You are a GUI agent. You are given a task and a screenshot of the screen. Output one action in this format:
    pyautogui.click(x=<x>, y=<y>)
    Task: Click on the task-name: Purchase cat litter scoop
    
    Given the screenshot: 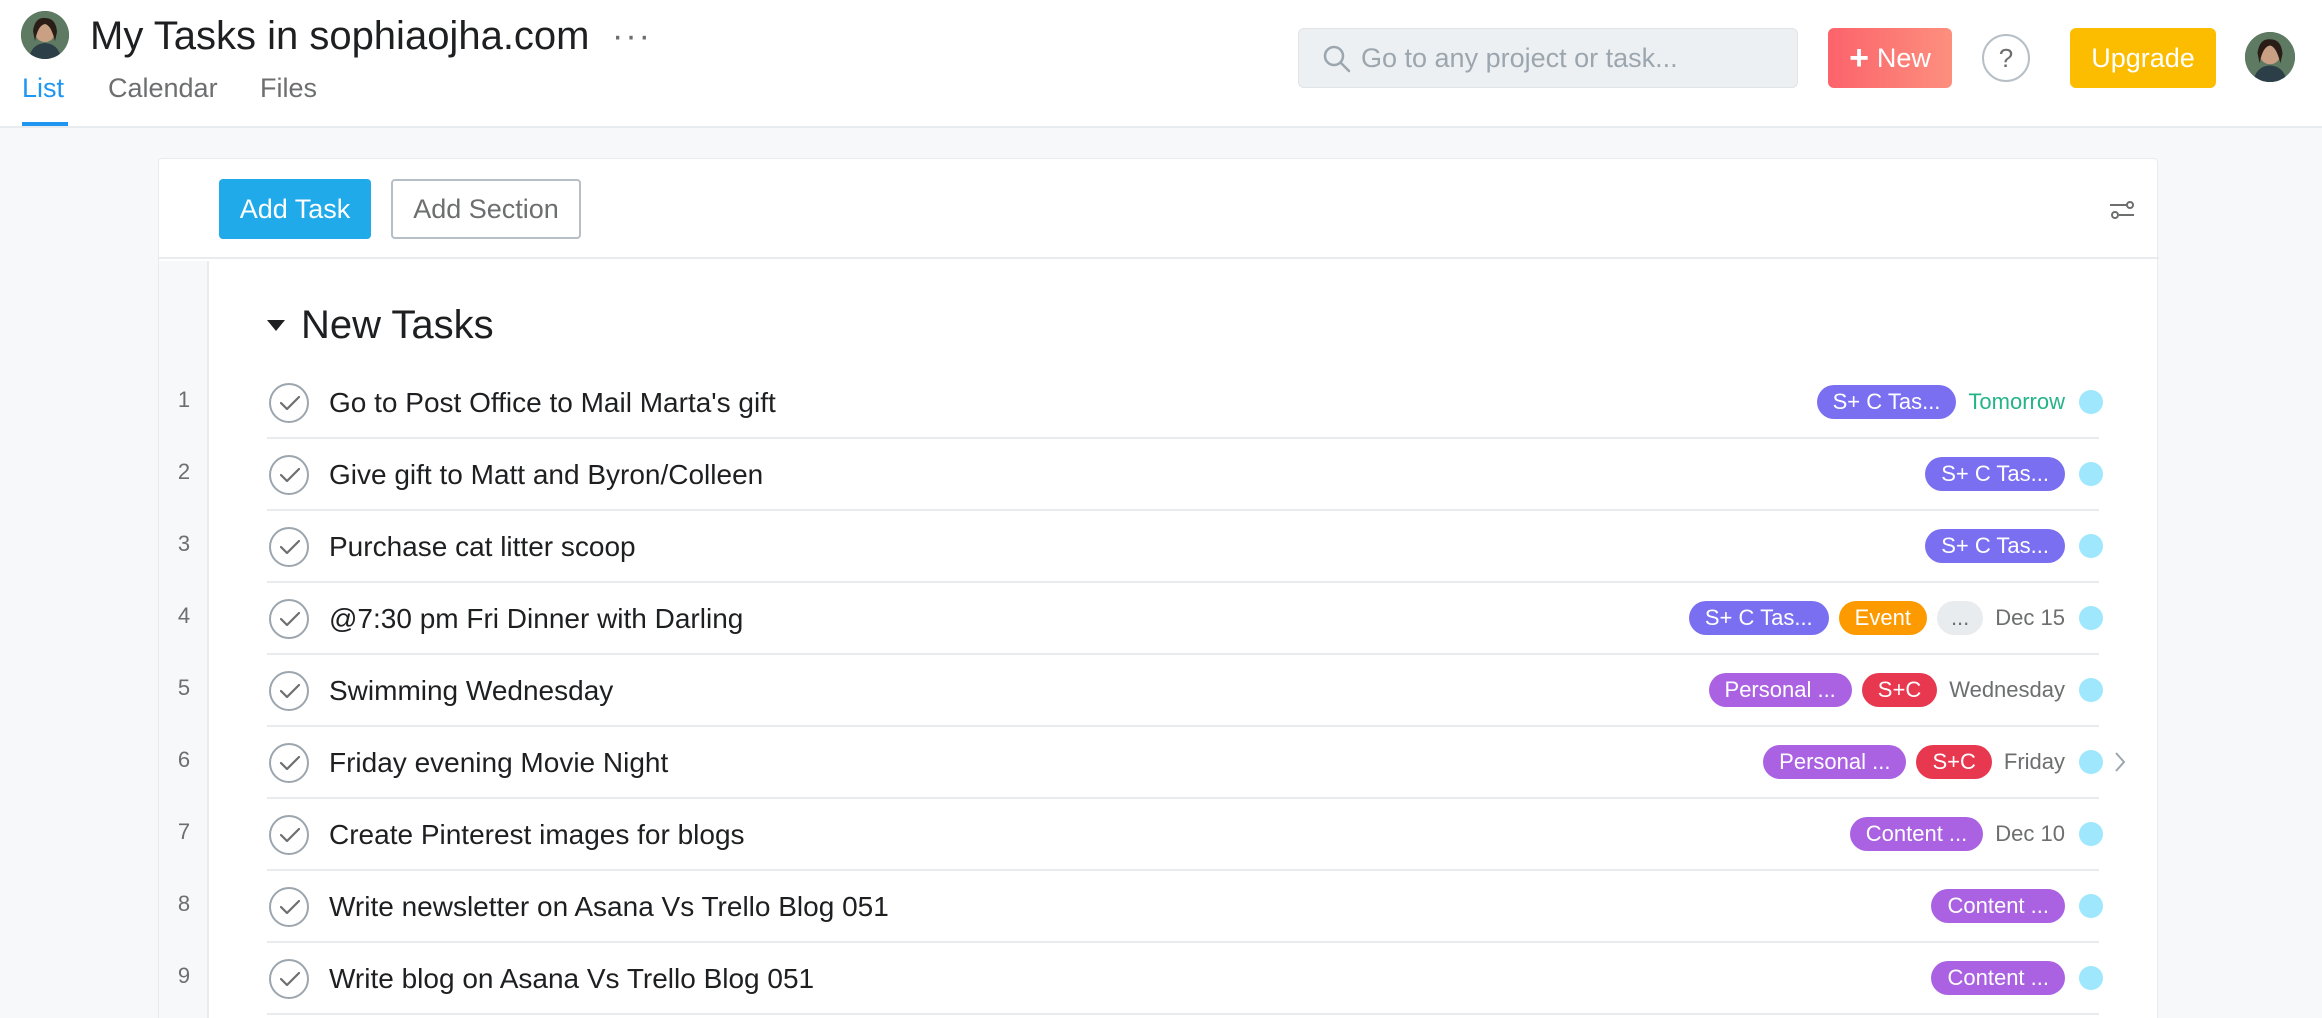 What is the action you would take?
    pyautogui.click(x=482, y=547)
    